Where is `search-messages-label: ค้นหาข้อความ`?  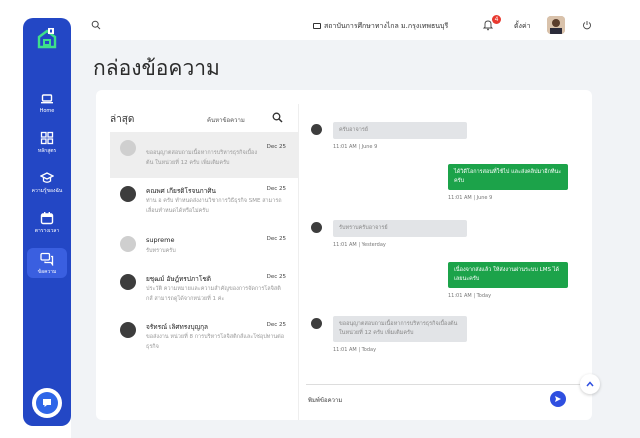 search-messages-label: ค้นหาข้อความ is located at coordinates (226, 120).